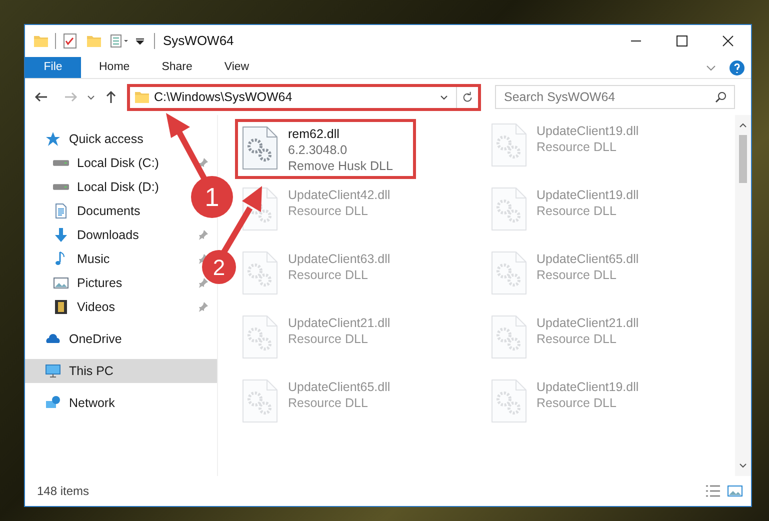 The height and width of the screenshot is (521, 769). I want to click on scrollbar, so click(743, 295).